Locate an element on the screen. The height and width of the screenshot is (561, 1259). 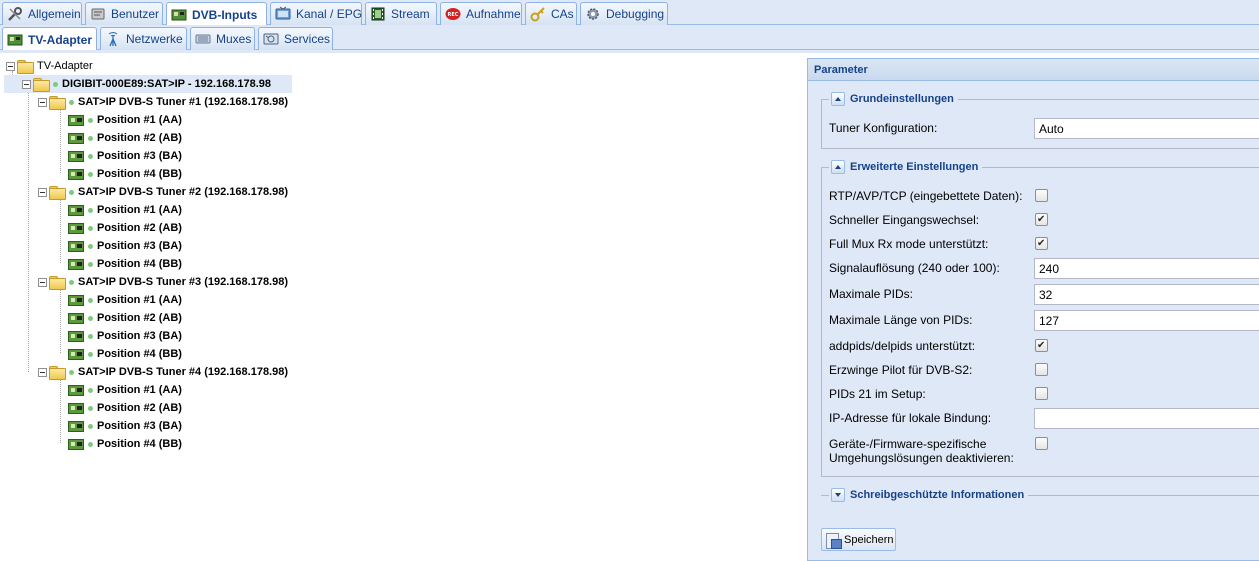
fieldset-readonly-legend: Schreibgeschützte Informationen is located at coordinates (929, 495).